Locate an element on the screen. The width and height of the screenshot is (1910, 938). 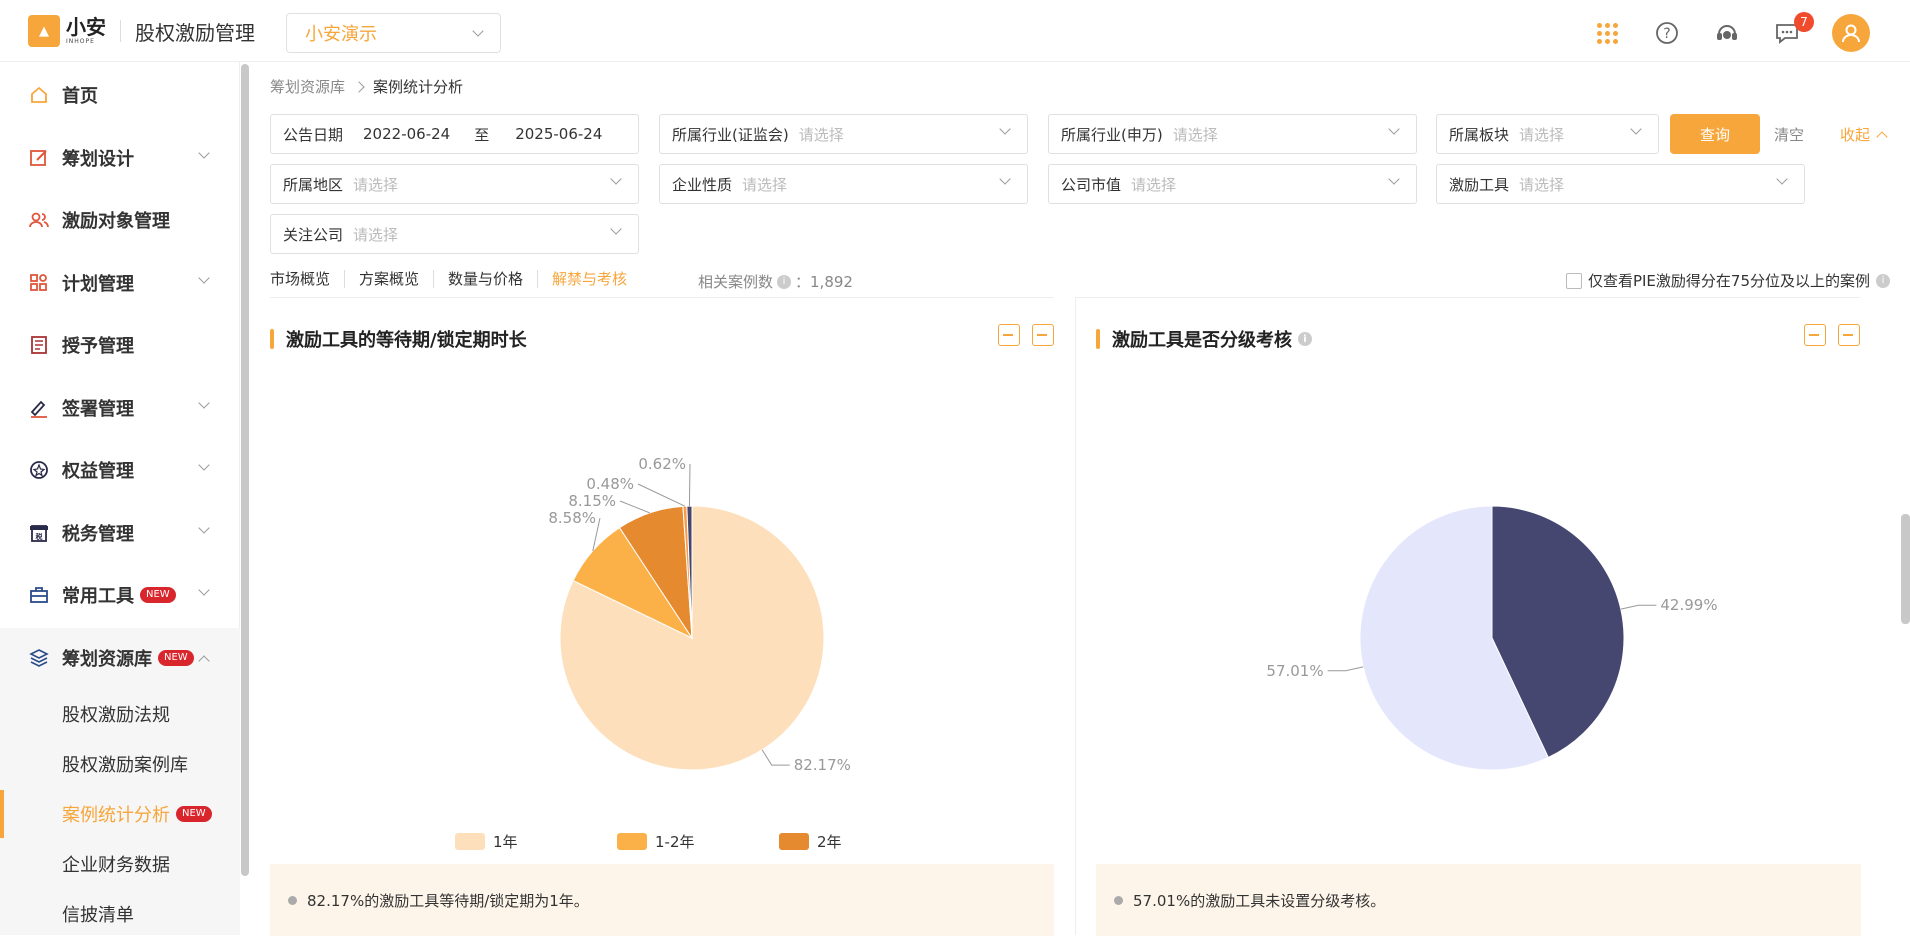
sidebar-subitem-disclosure-list: 信披清单 is located at coordinates (98, 914).